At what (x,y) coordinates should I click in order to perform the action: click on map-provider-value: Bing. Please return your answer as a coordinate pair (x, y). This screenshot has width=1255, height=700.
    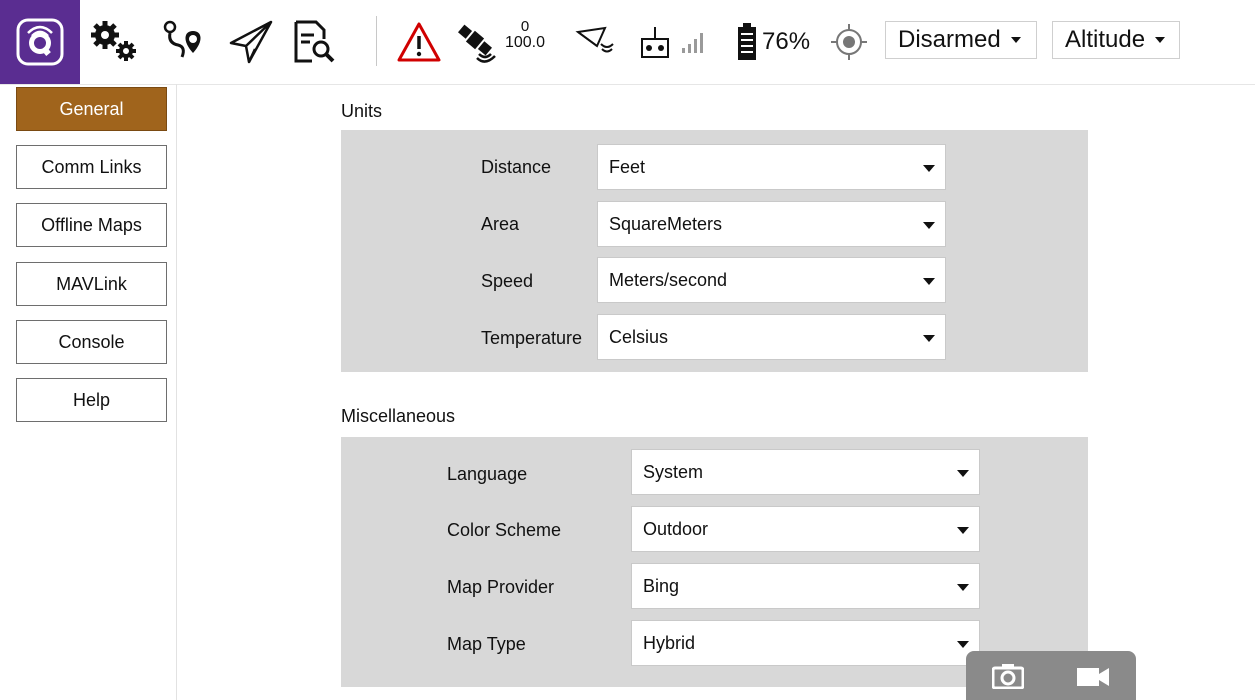
    Looking at the image, I should click on (661, 585).